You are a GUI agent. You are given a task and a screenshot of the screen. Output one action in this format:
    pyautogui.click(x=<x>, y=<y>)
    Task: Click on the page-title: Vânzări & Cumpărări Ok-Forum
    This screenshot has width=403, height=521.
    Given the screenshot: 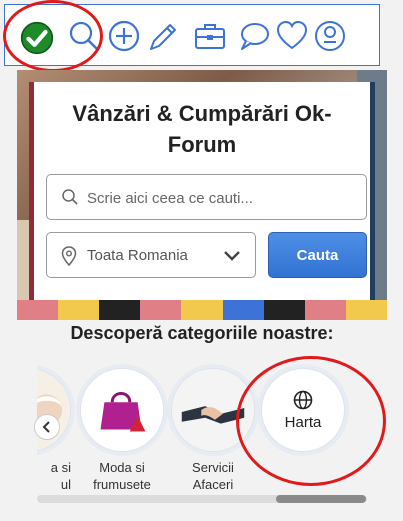 What is the action you would take?
    pyautogui.click(x=202, y=129)
    